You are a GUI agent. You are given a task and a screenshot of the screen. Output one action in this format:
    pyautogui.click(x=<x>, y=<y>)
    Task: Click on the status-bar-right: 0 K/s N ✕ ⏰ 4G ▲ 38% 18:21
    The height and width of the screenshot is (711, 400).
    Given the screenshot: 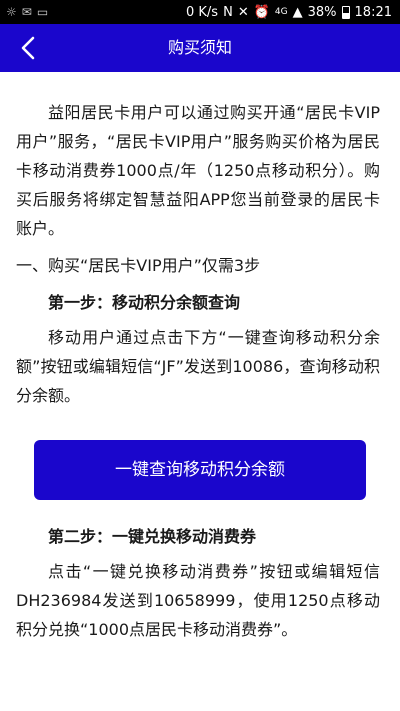 What is the action you would take?
    pyautogui.click(x=286, y=12)
    